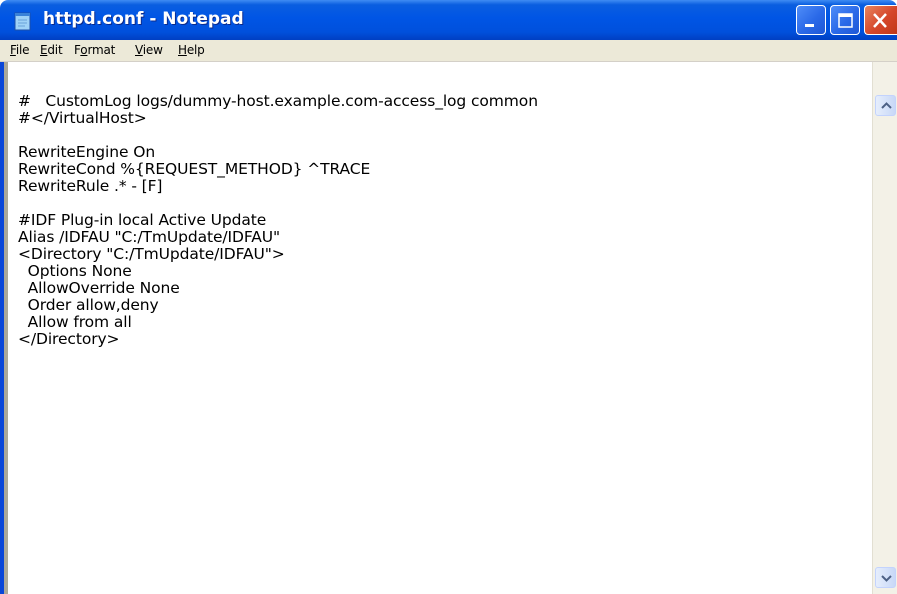 The image size is (897, 594). Describe the element at coordinates (152, 50) in the screenshot. I see `menu-view-label: iew` at that location.